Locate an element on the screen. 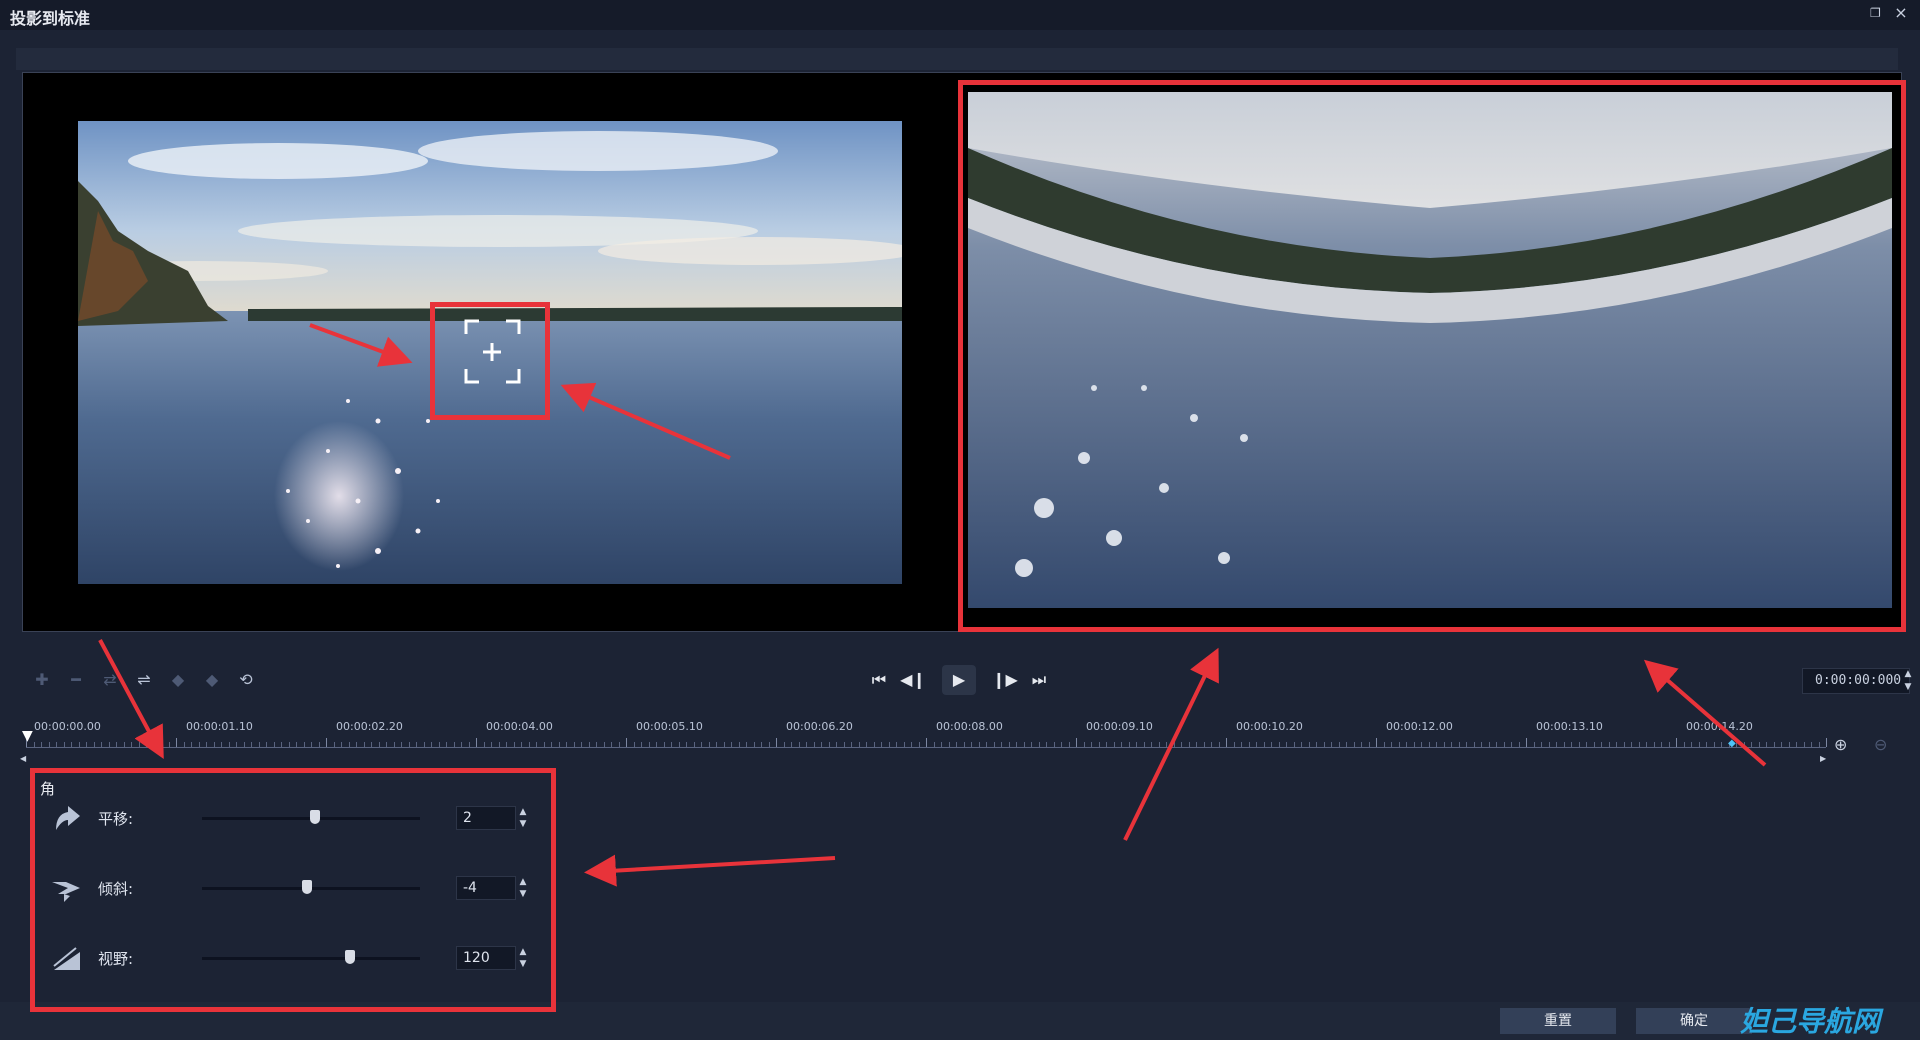 This screenshot has height=1040, width=1920. timeline-ruler is located at coordinates (926, 743).